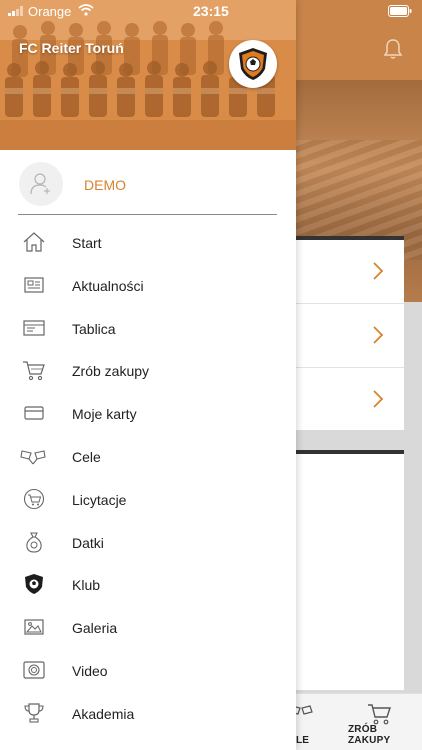  I want to click on club-crest-icon, so click(253, 64).